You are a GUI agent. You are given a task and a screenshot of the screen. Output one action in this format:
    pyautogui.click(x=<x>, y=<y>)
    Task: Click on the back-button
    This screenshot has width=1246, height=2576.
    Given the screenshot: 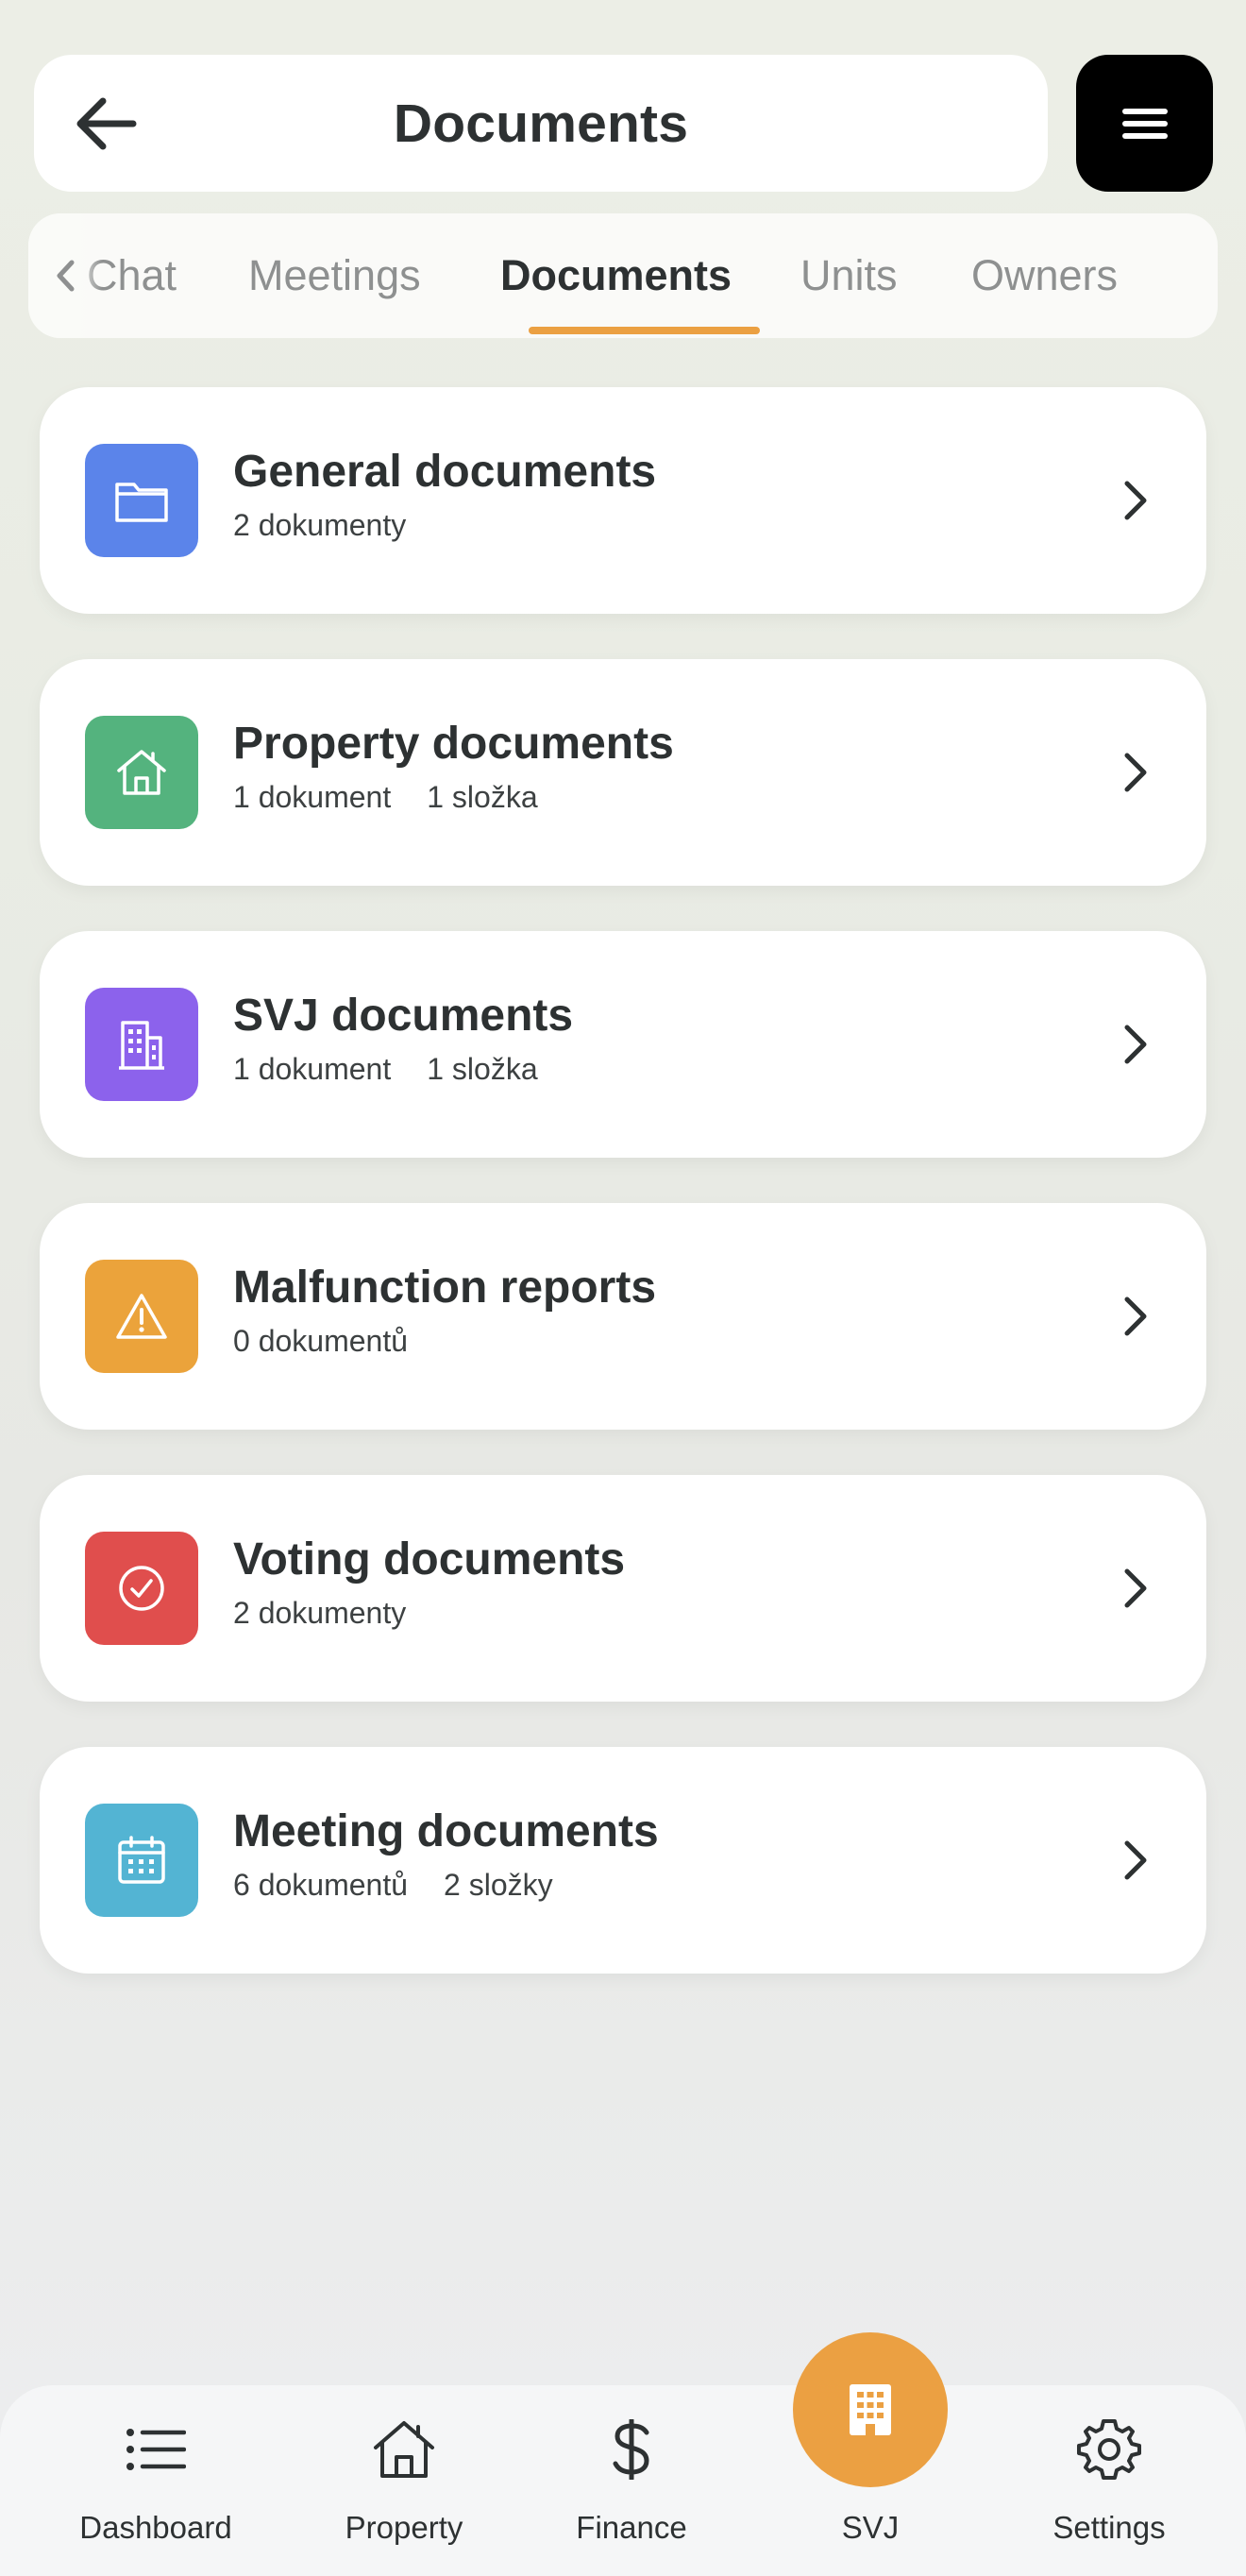 What is the action you would take?
    pyautogui.click(x=105, y=123)
    